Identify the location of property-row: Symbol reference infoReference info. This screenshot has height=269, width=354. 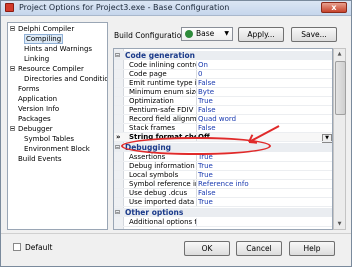
(223, 184).